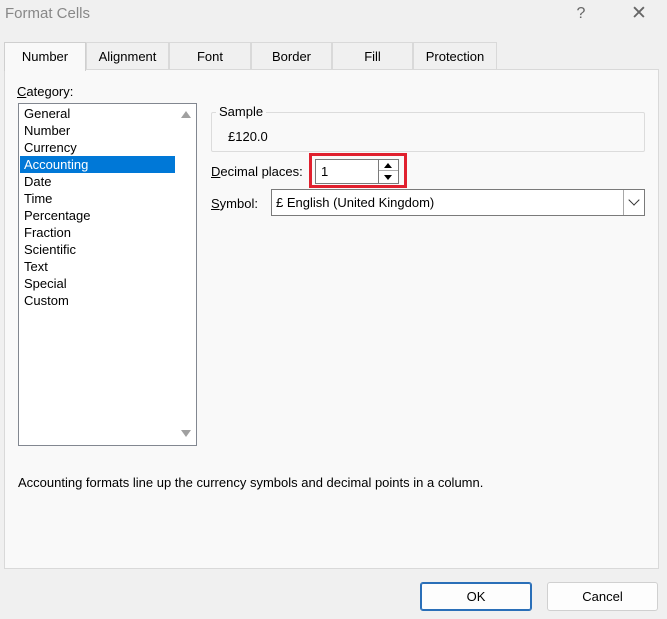 This screenshot has width=667, height=619. I want to click on stepper-down-button, so click(388, 177).